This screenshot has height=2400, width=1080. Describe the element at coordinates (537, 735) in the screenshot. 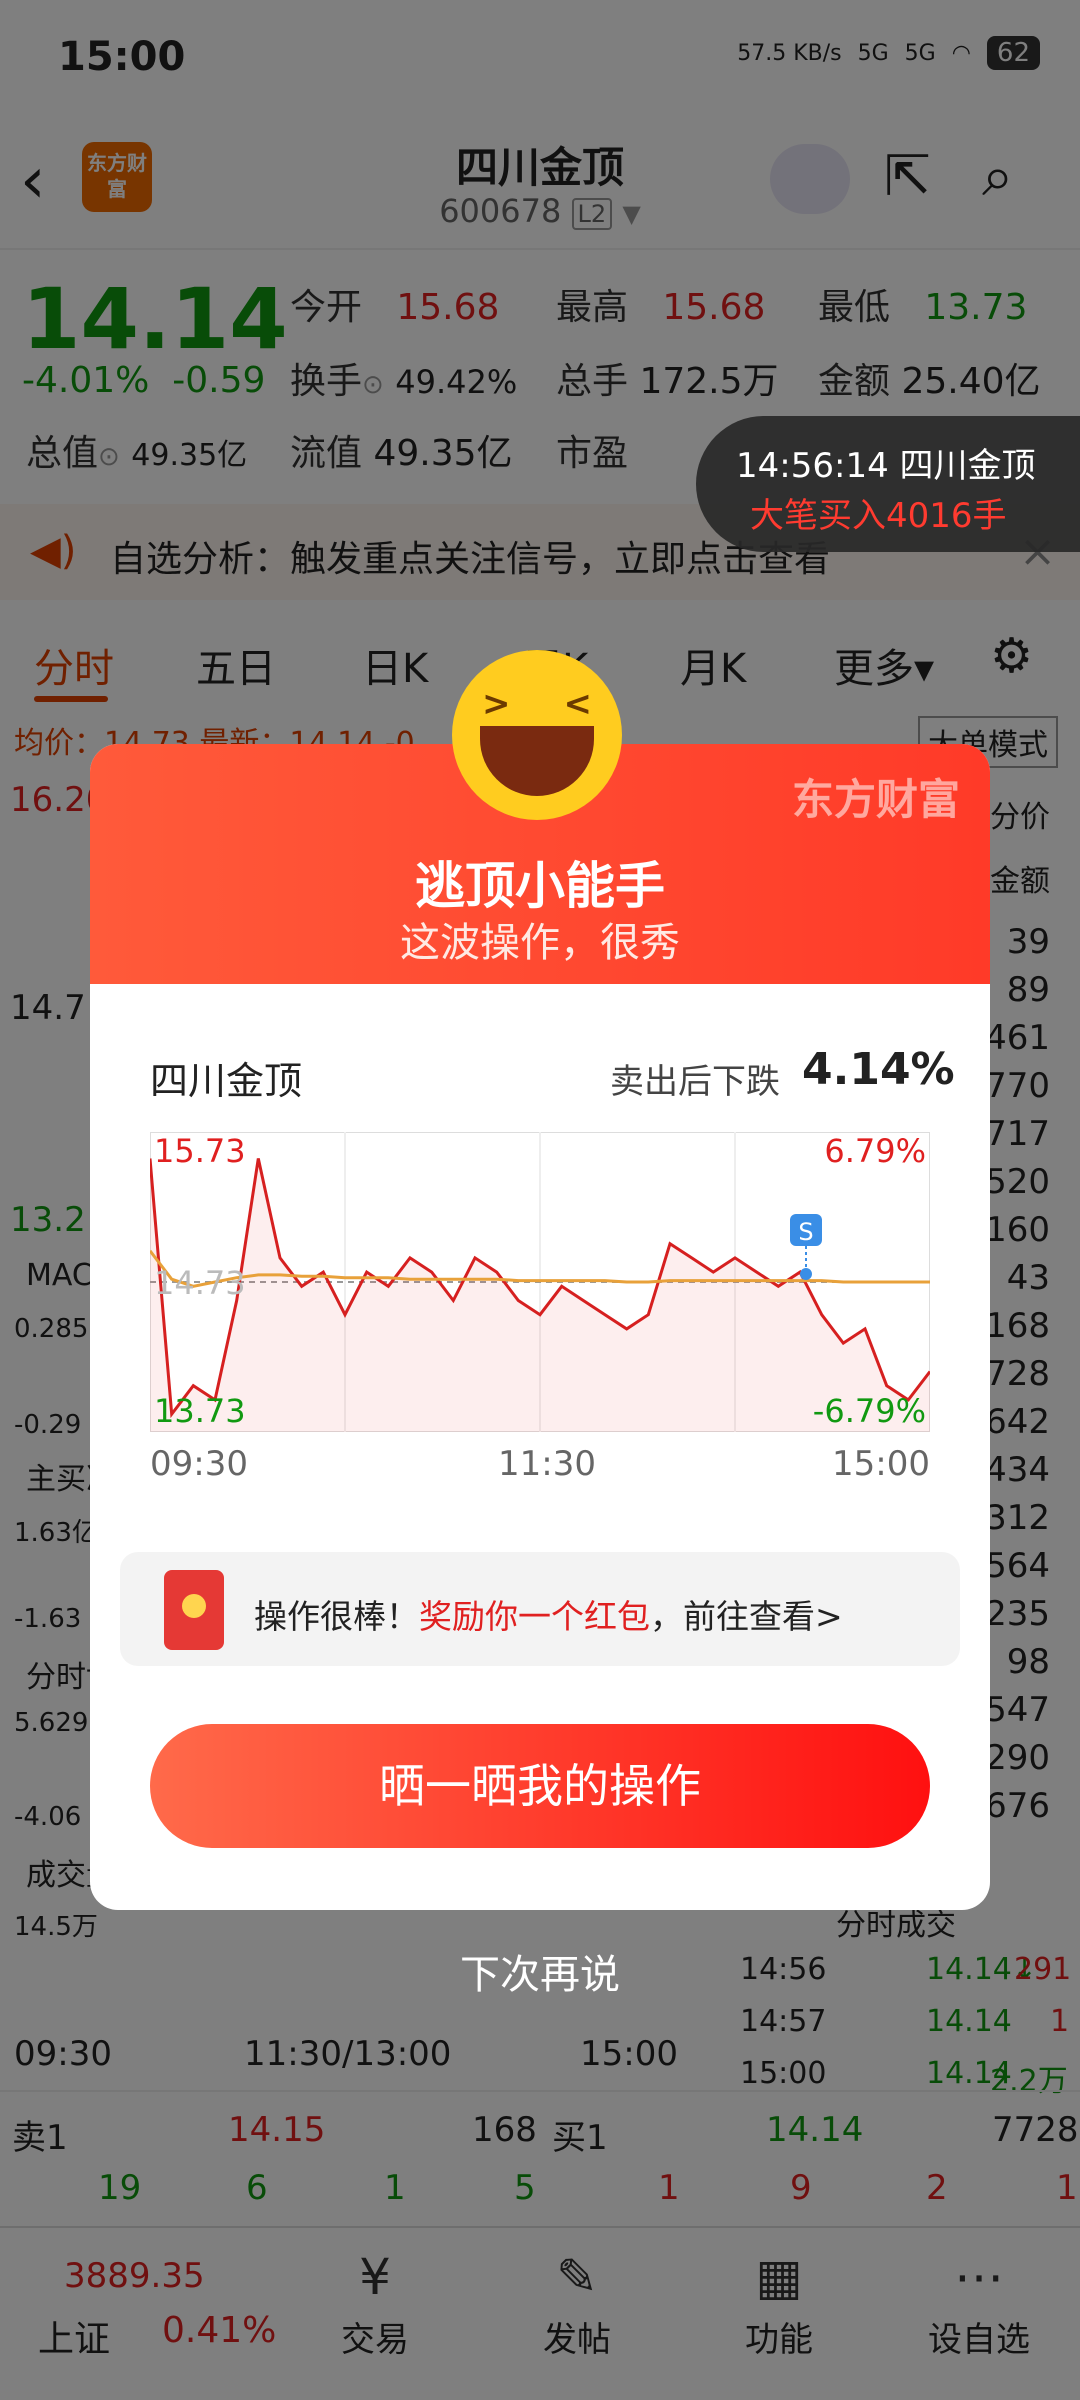

I see `laughing-emoji-icon: > <` at that location.